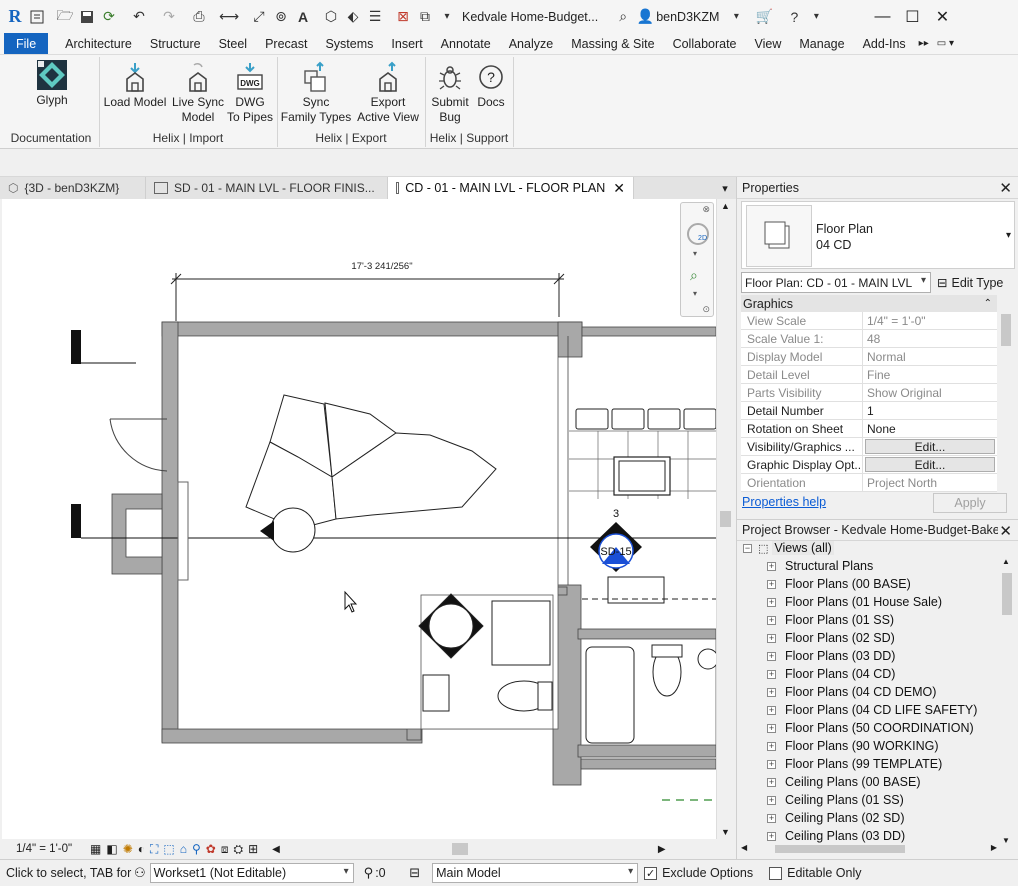  Describe the element at coordinates (316, 93) in the screenshot. I see `sync-family-types-button: Sync Family Types` at that location.